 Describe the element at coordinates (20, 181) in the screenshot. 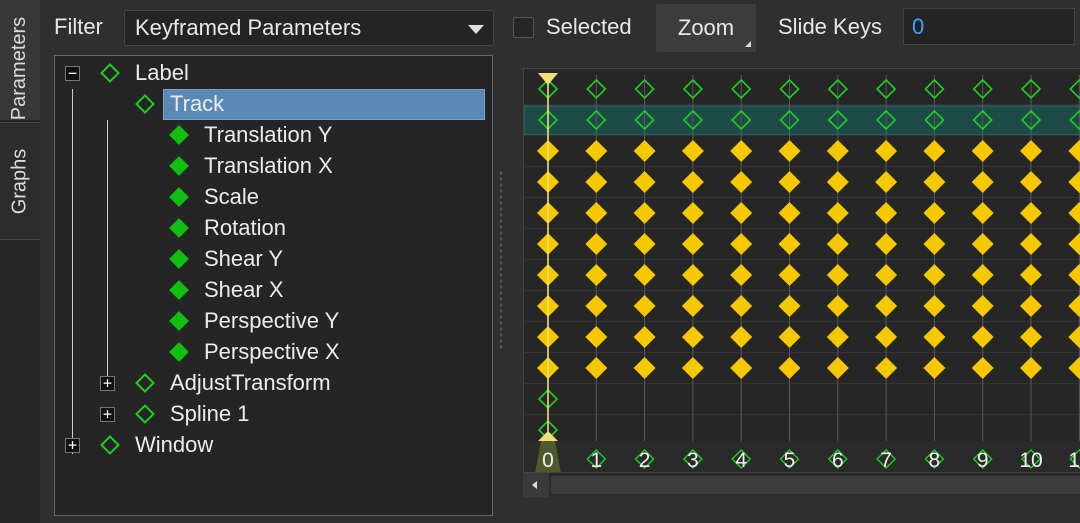

I see `tab-graphs: Graphs` at that location.